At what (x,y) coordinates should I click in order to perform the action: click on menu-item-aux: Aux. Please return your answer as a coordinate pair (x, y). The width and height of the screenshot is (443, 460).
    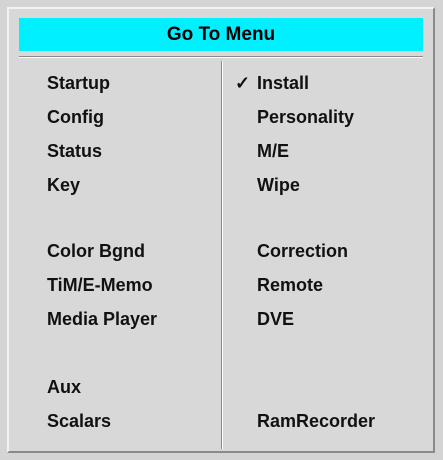
    Looking at the image, I should click on (64, 387).